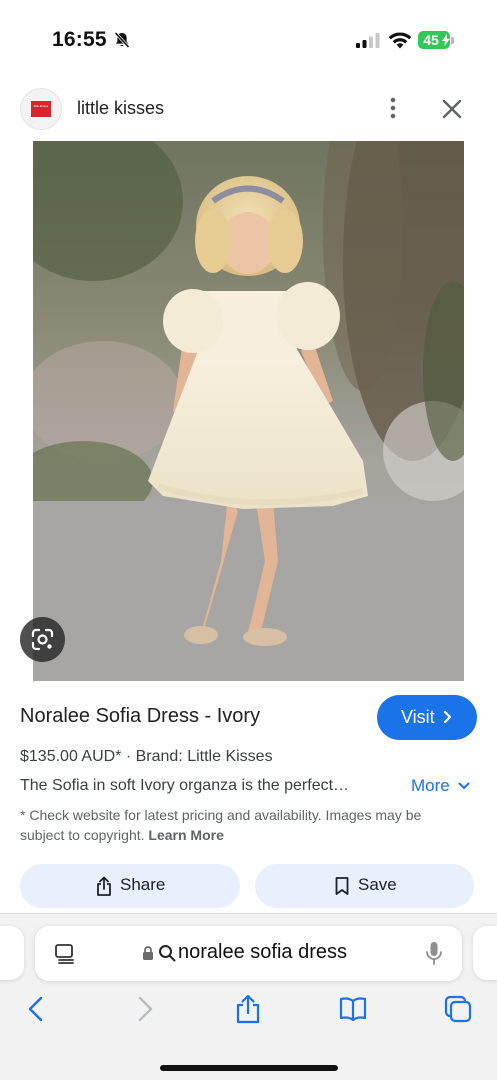 Image resolution: width=497 pixels, height=1080 pixels. I want to click on next-tab, so click(485, 953).